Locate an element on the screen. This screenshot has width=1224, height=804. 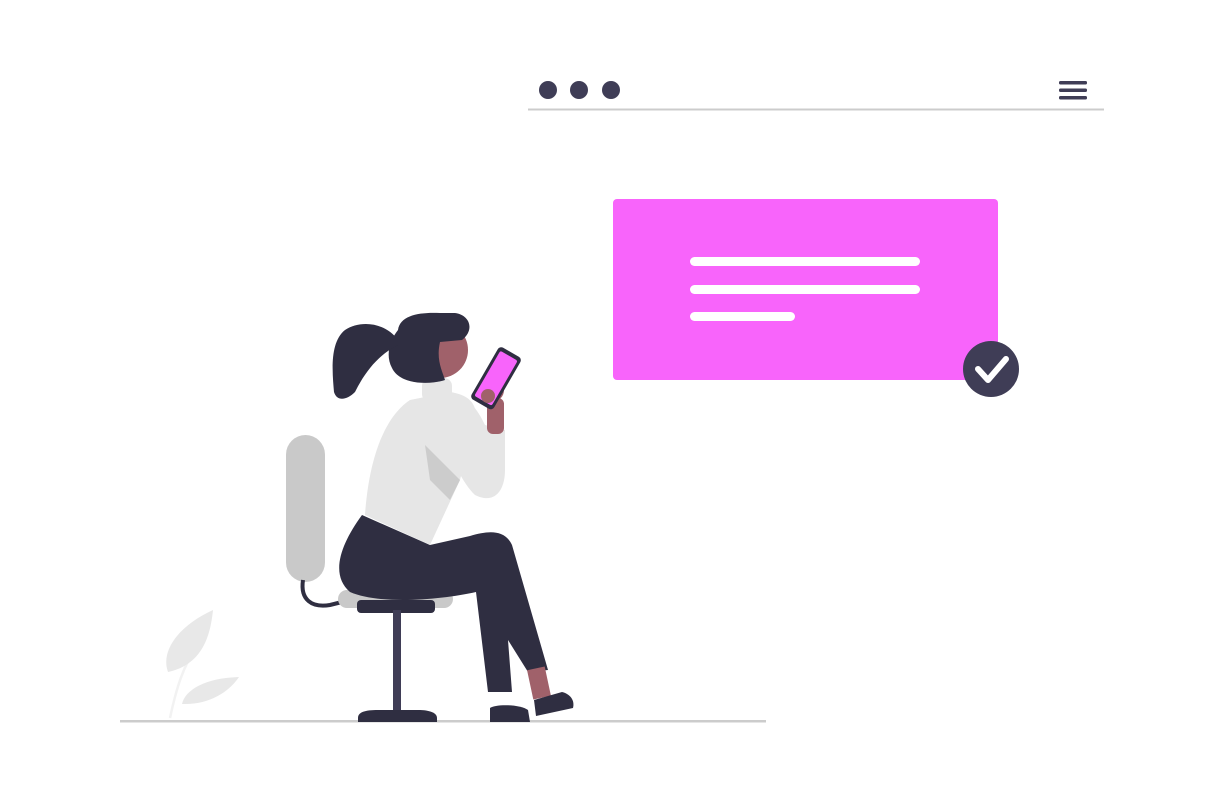
message-card is located at coordinates (816, 298).